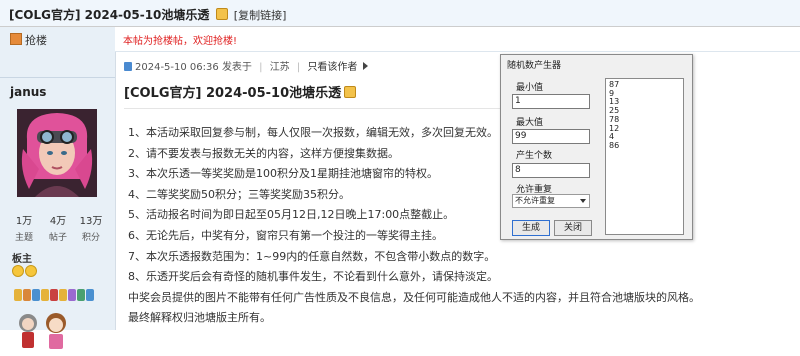  I want to click on stat-threads-label: 主题, so click(23, 238).